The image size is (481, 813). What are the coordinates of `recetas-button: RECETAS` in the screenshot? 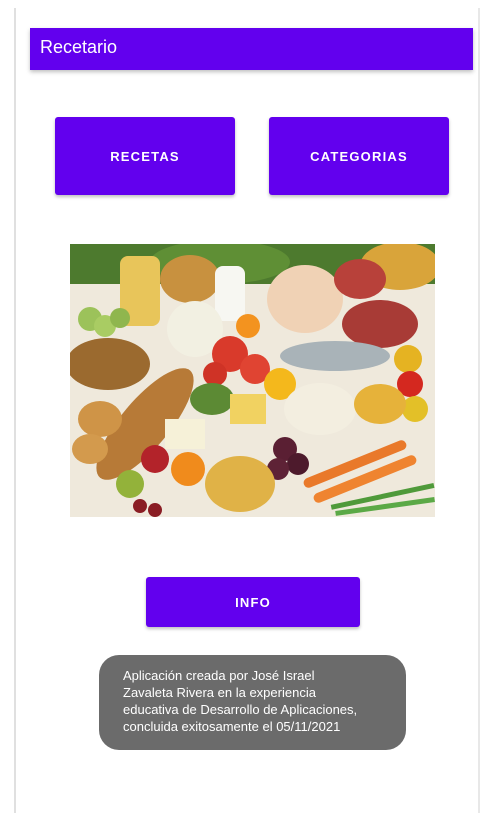 It's located at (145, 156).